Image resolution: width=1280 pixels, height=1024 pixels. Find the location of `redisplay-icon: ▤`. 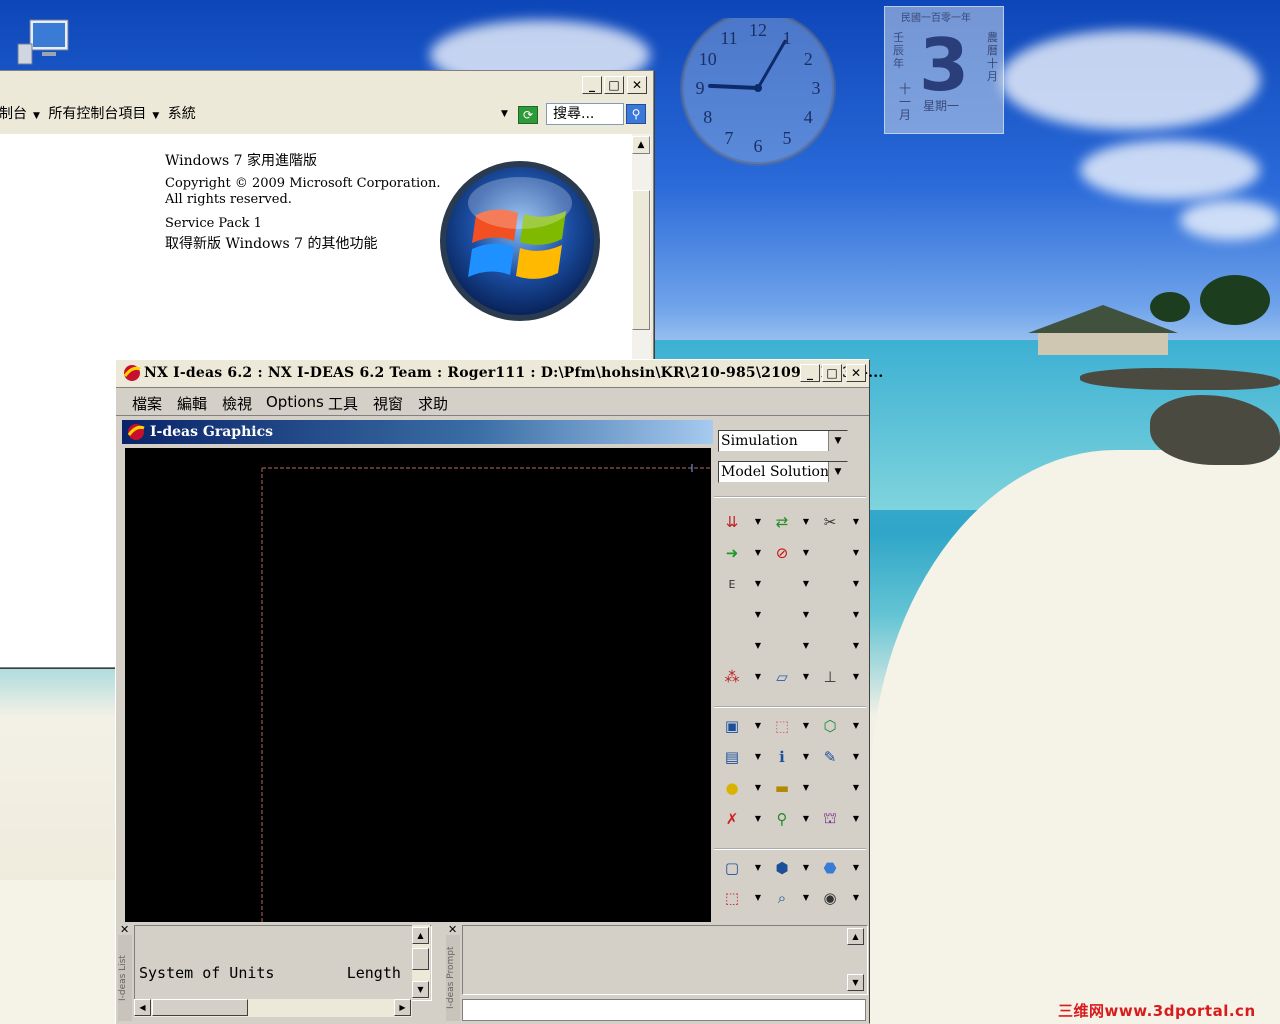

redisplay-icon: ▤ is located at coordinates (732, 757).